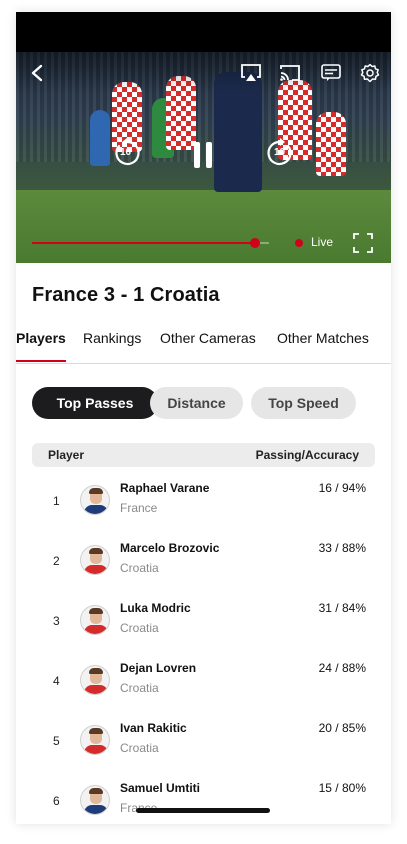 This screenshot has width=407, height=844. Describe the element at coordinates (342, 788) in the screenshot. I see `player-passing-accuracy: 15 / 80%` at that location.